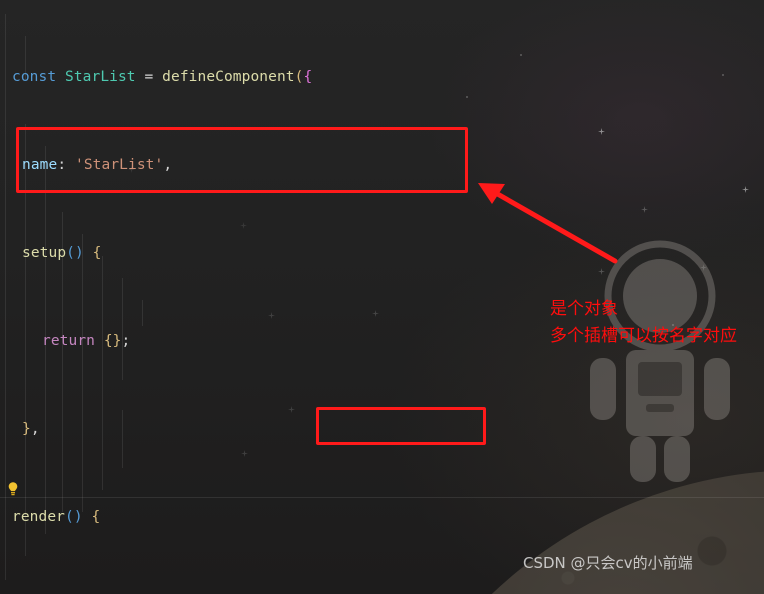 The width and height of the screenshot is (764, 594). What do you see at coordinates (643, 336) in the screenshot?
I see `annotation-note-line-2: 多个插槽可以按名字对应` at bounding box center [643, 336].